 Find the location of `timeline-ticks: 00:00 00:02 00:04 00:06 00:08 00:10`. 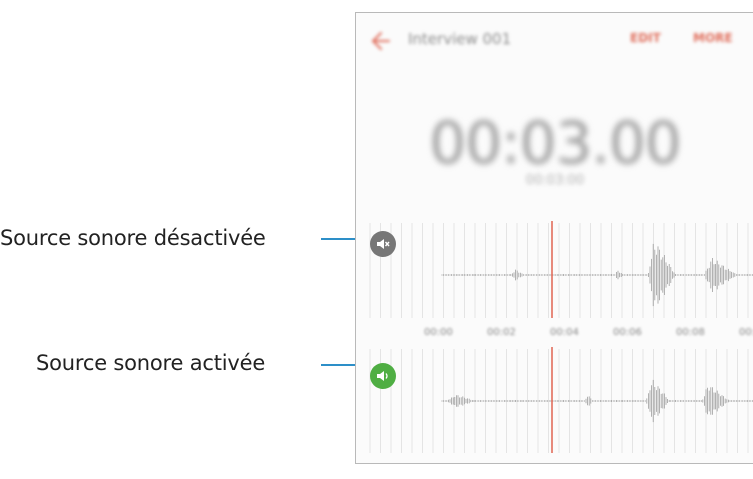

timeline-ticks: 00:00 00:02 00:04 00:06 00:08 00:10 is located at coordinates (554, 336).